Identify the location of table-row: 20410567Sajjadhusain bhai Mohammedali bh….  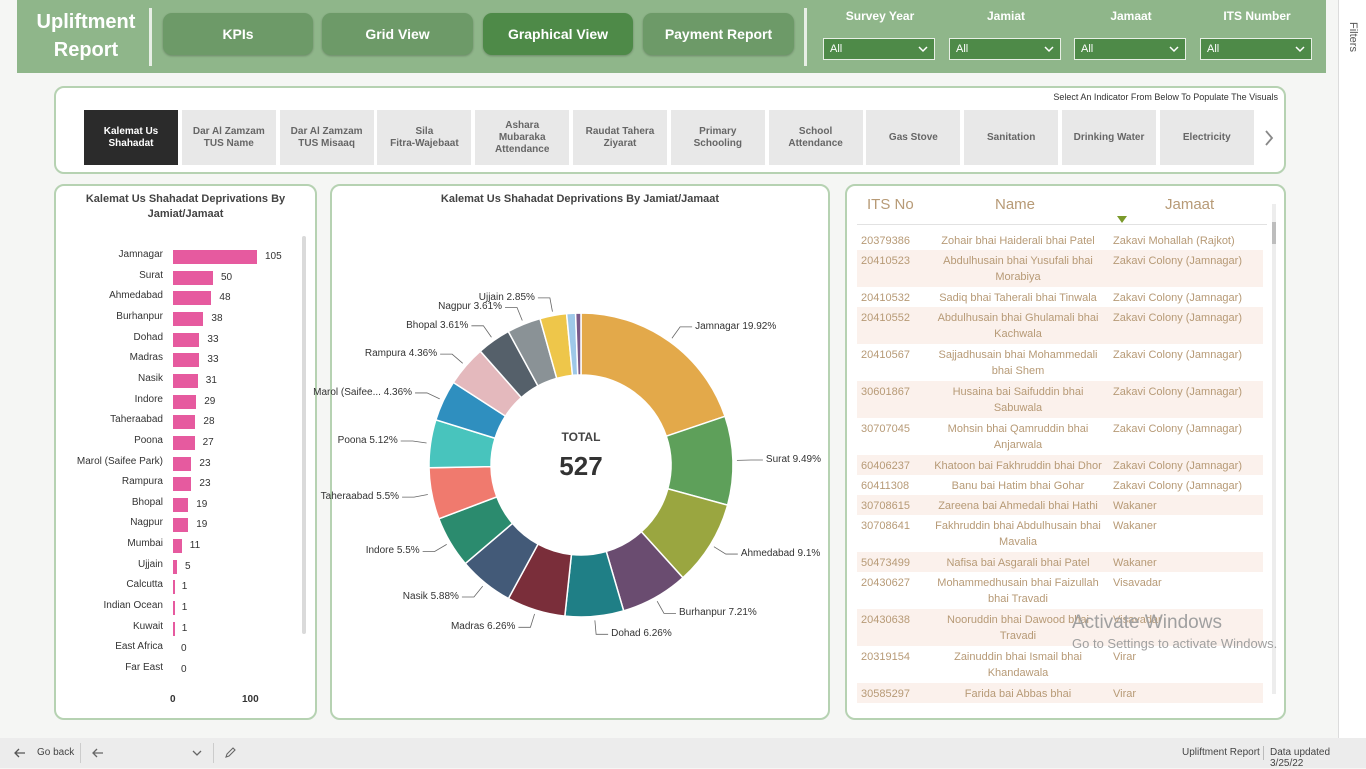
(1060, 362).